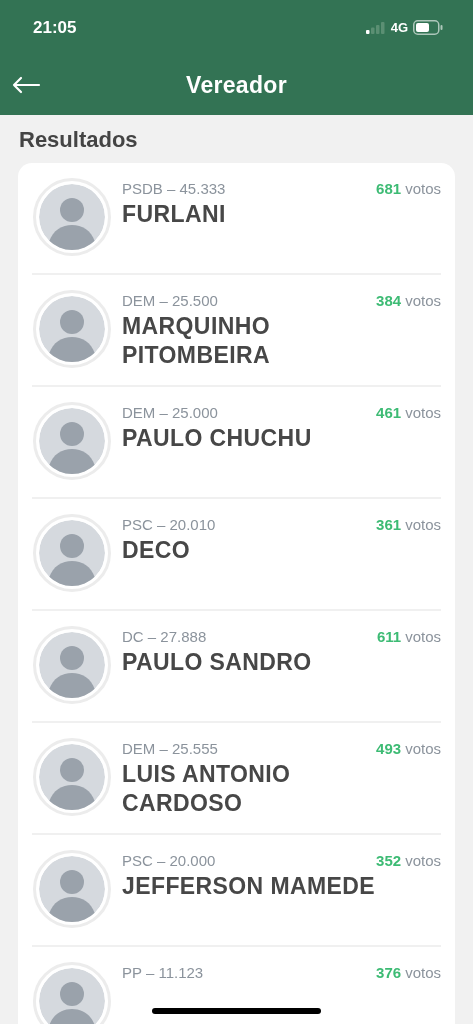  I want to click on party-number: PSDB – 45.333, so click(174, 188).